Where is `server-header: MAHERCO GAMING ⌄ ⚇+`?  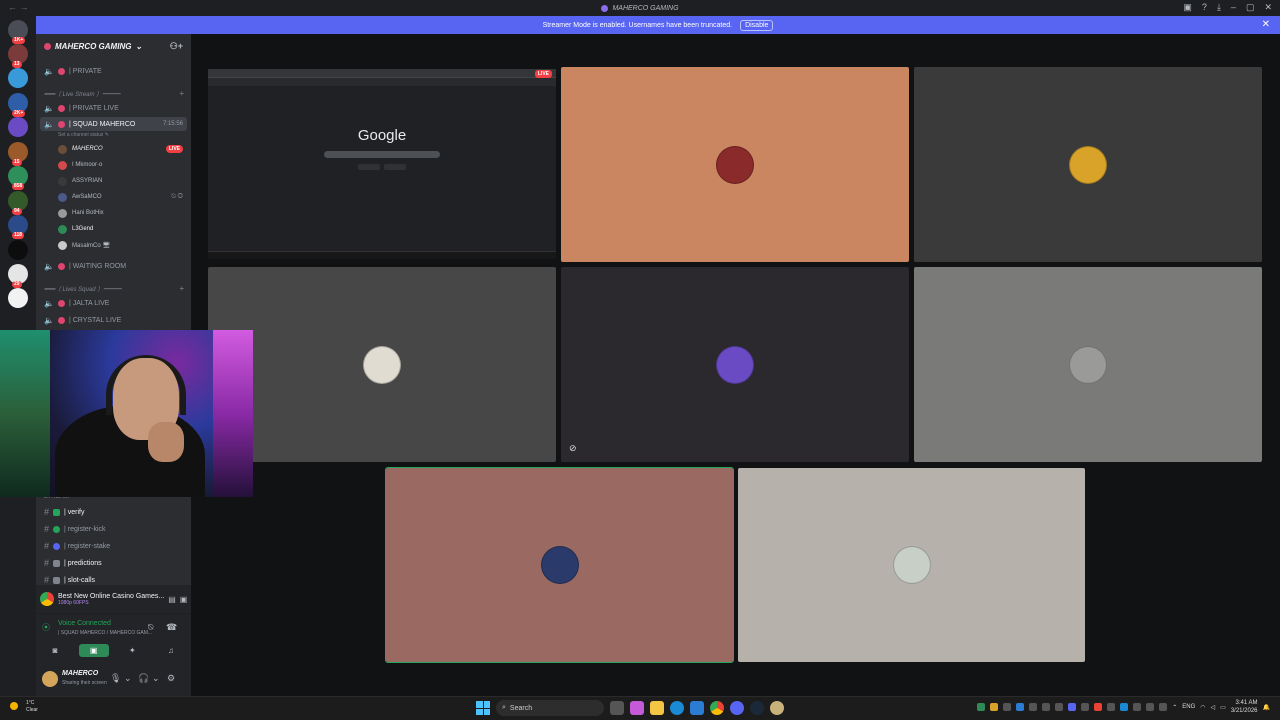 server-header: MAHERCO GAMING ⌄ ⚇+ is located at coordinates (113, 46).